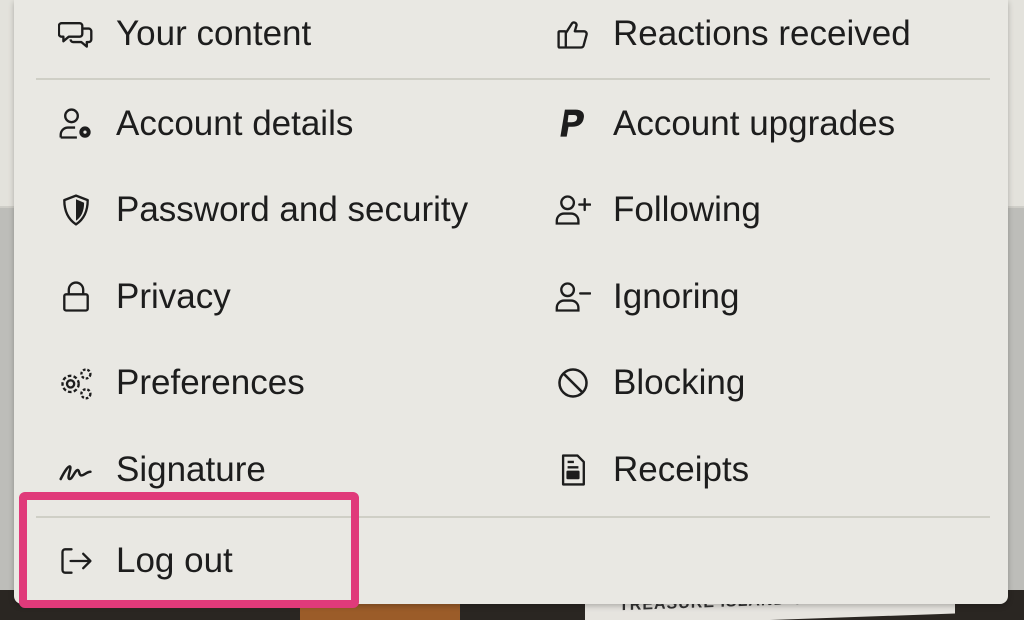 The image size is (1024, 620). What do you see at coordinates (579, 124) in the screenshot?
I see `paypal-icon` at bounding box center [579, 124].